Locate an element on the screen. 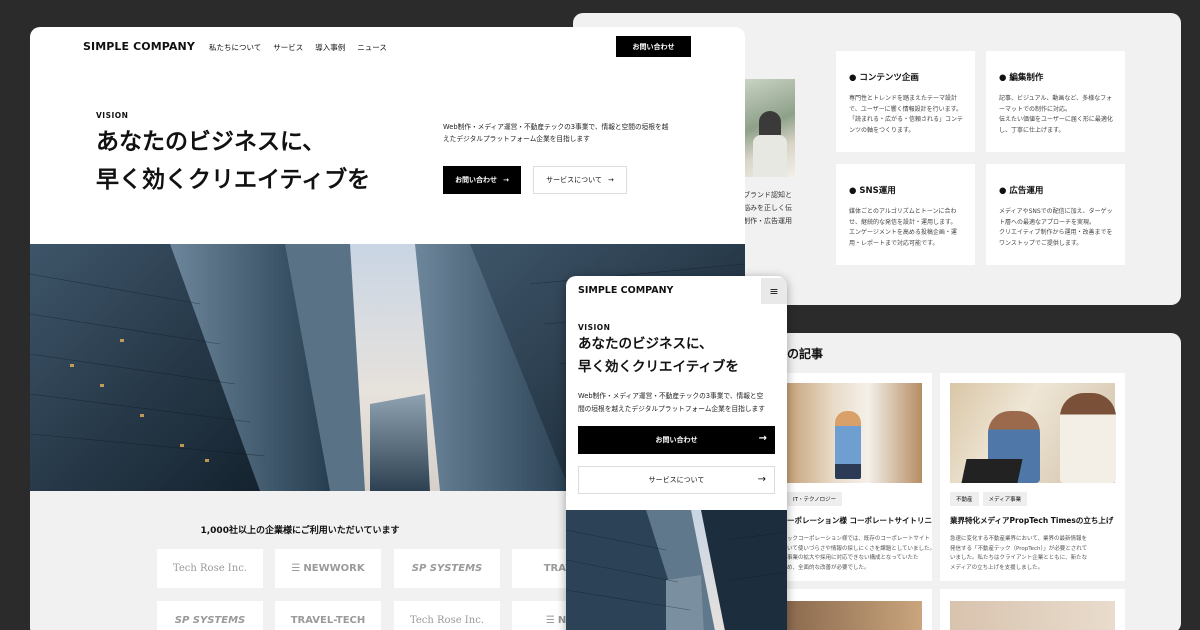 Image resolution: width=1200 pixels, height=630 pixels. hamburger-menu-icon: ≡ is located at coordinates (774, 291).